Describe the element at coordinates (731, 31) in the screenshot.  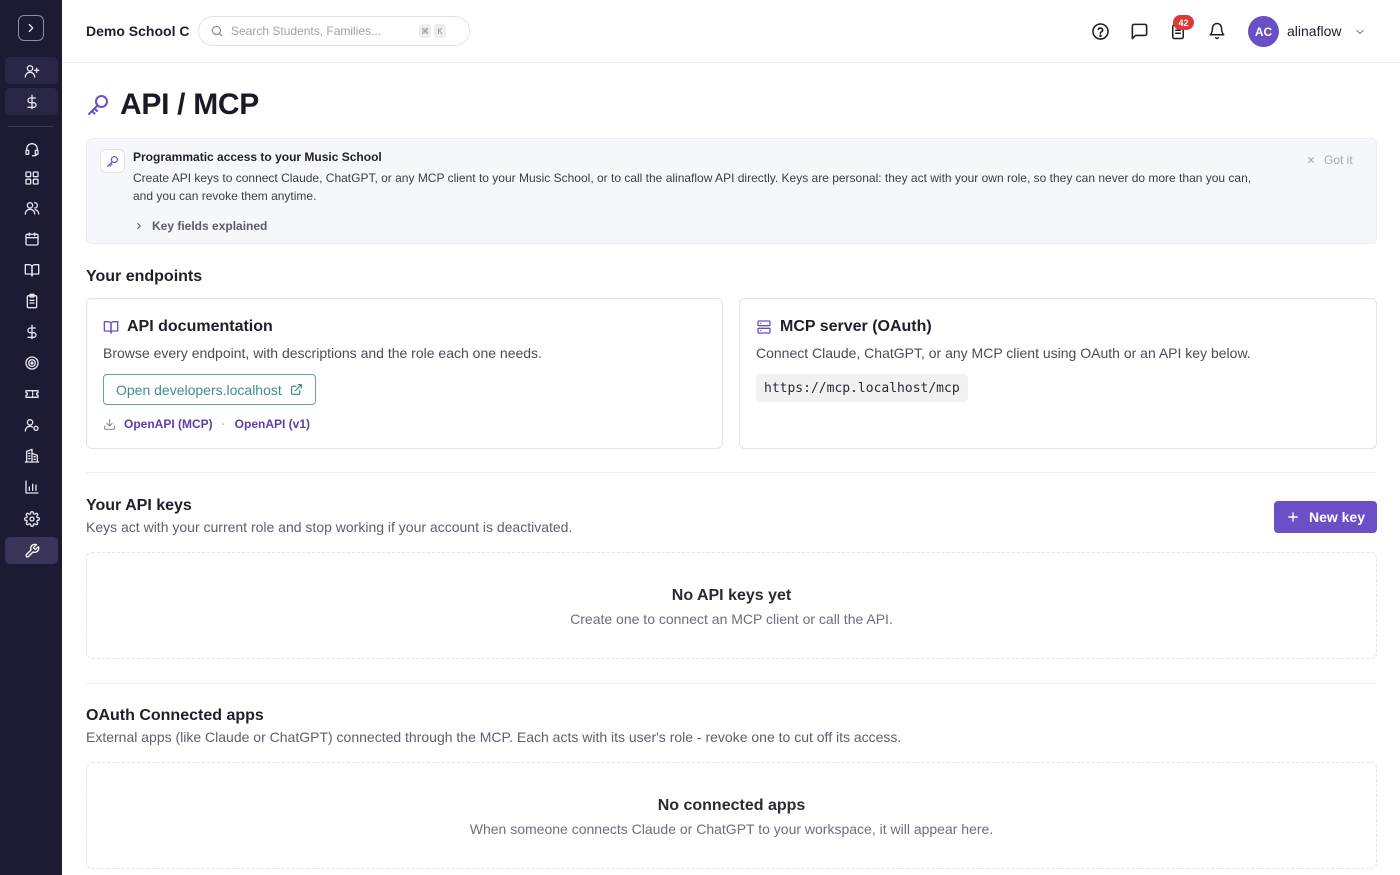
I see `topbar: Demo School C ⌘ K 42 AC alinaflow` at that location.